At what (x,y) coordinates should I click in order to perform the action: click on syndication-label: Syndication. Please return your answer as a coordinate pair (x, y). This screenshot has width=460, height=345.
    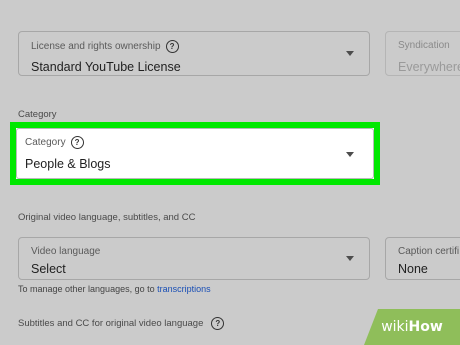
    Looking at the image, I should click on (424, 45).